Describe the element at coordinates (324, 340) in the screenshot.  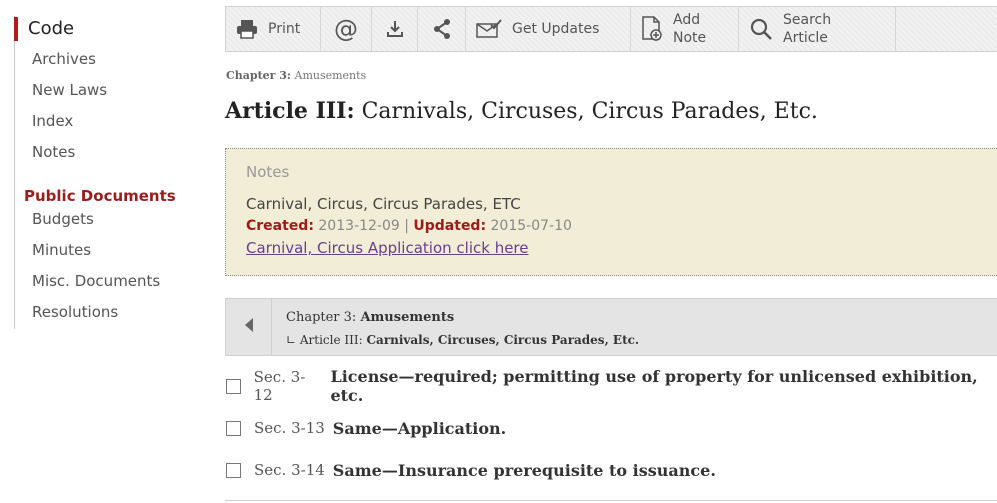
I see `nav-article-prefix: ∟ Article III:` at that location.